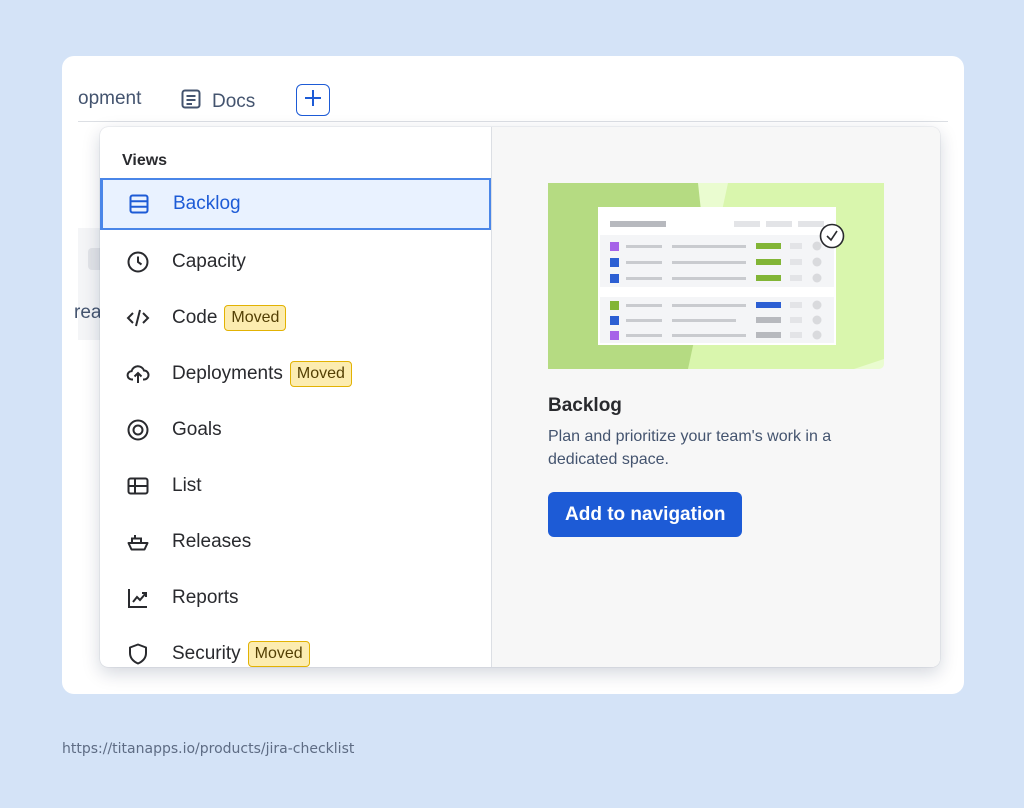  I want to click on plus-icon, so click(313, 100).